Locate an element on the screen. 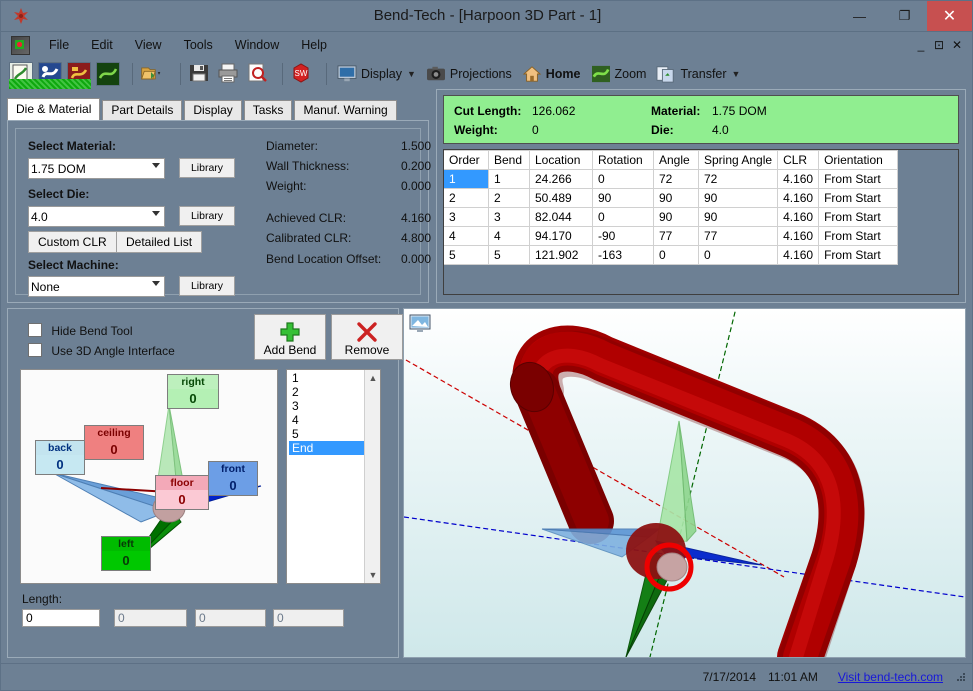  scroll-up-icon: ▲ is located at coordinates (373, 378).